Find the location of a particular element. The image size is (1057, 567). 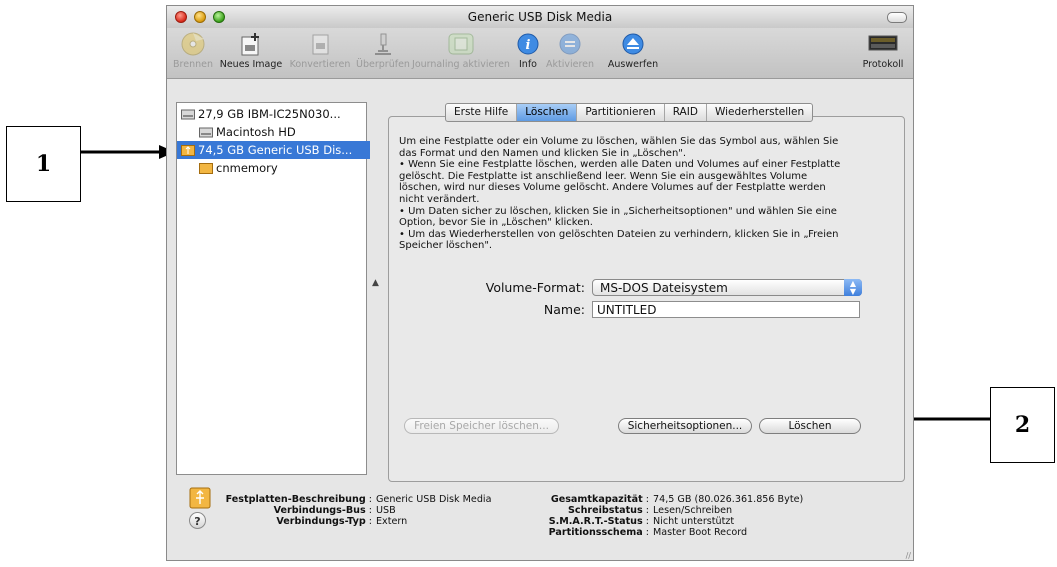

verify-button: Überprüfen is located at coordinates (383, 50).